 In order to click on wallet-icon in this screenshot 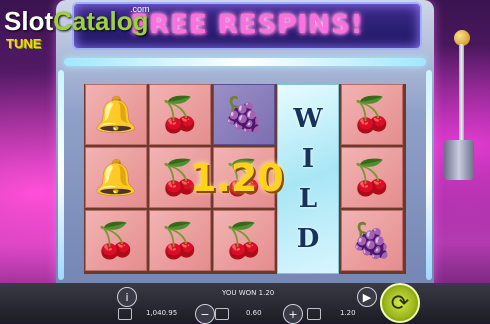, I will do `click(125, 314)`.